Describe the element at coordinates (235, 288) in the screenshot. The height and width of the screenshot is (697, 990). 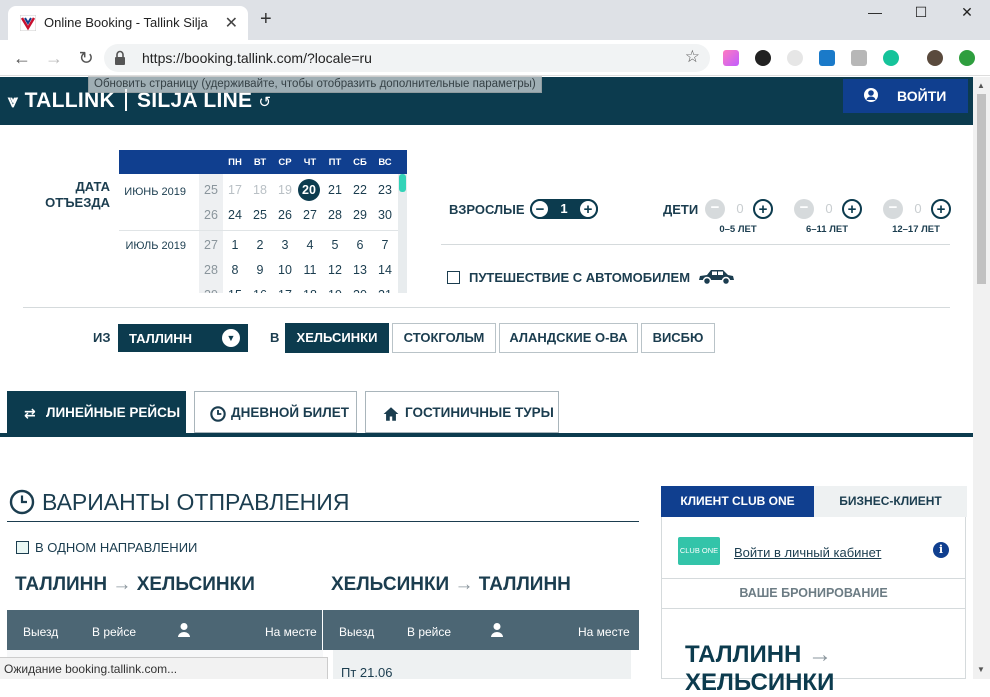
I see `calendar-day: 15` at that location.